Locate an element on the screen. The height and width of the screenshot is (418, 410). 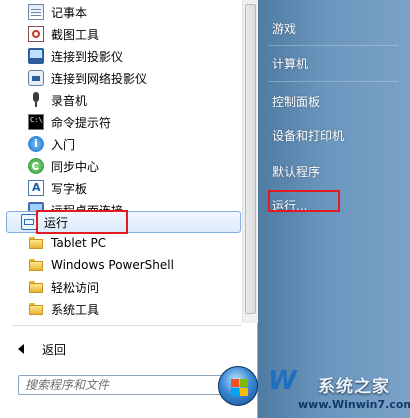
program-folder-system-tools: 系统工具 is located at coordinates (127, 309).